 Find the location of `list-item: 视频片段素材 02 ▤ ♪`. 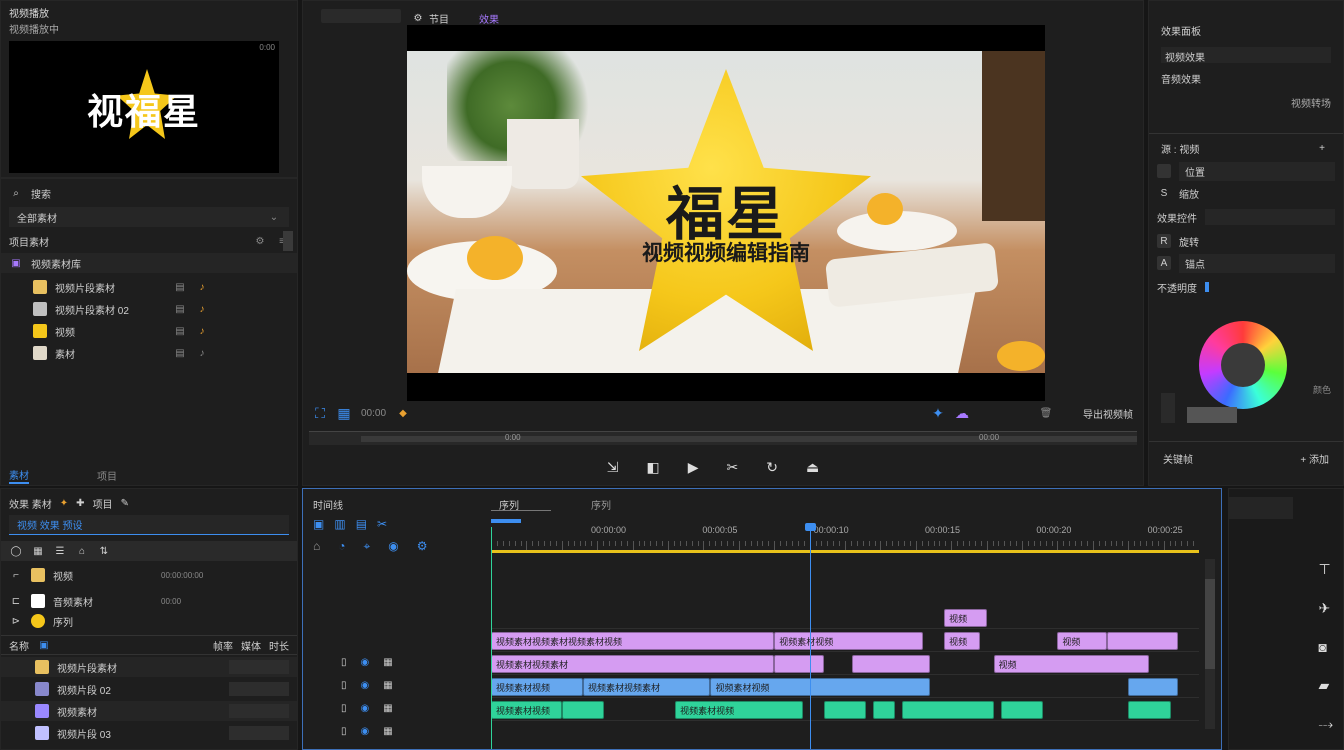

list-item: 视频片段素材 02 ▤ ♪ is located at coordinates (149, 309).